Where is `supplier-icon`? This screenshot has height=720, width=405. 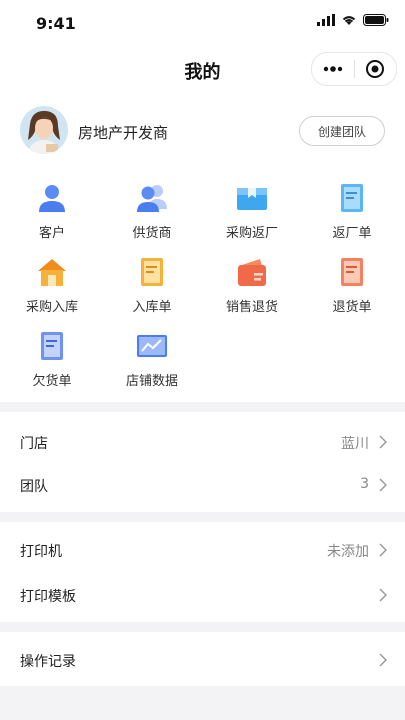
supplier-icon is located at coordinates (152, 198).